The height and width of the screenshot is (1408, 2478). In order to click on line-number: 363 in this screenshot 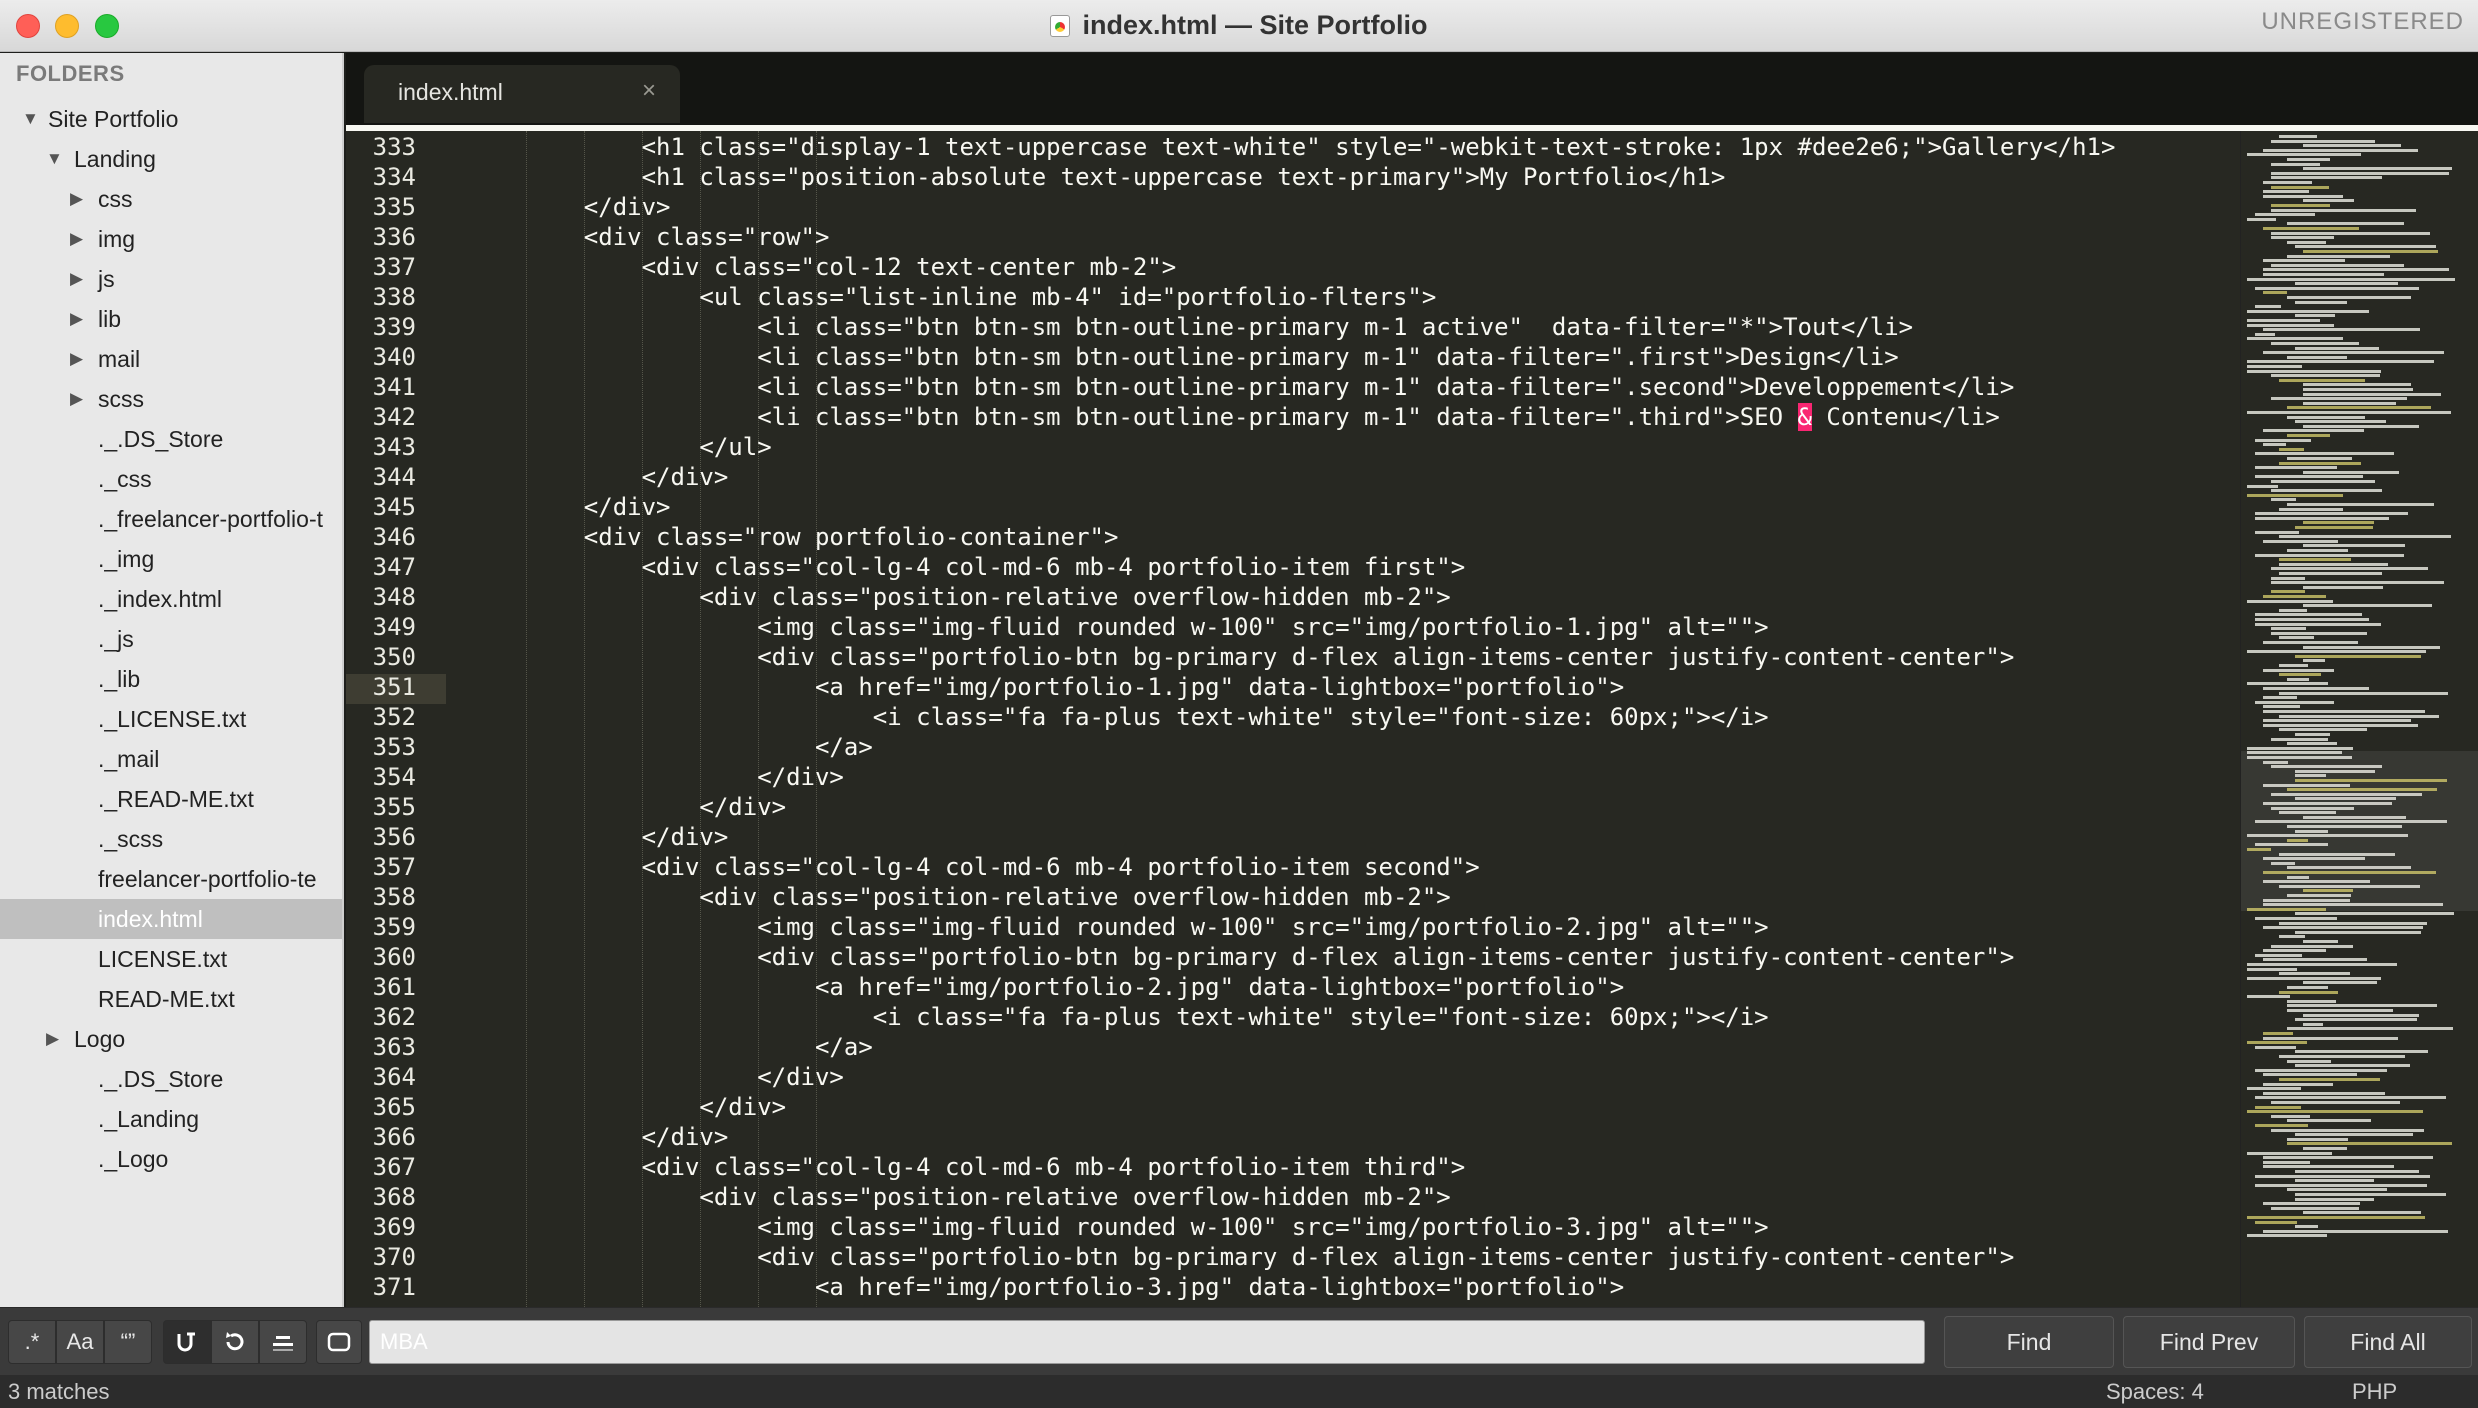, I will do `click(394, 1047)`.